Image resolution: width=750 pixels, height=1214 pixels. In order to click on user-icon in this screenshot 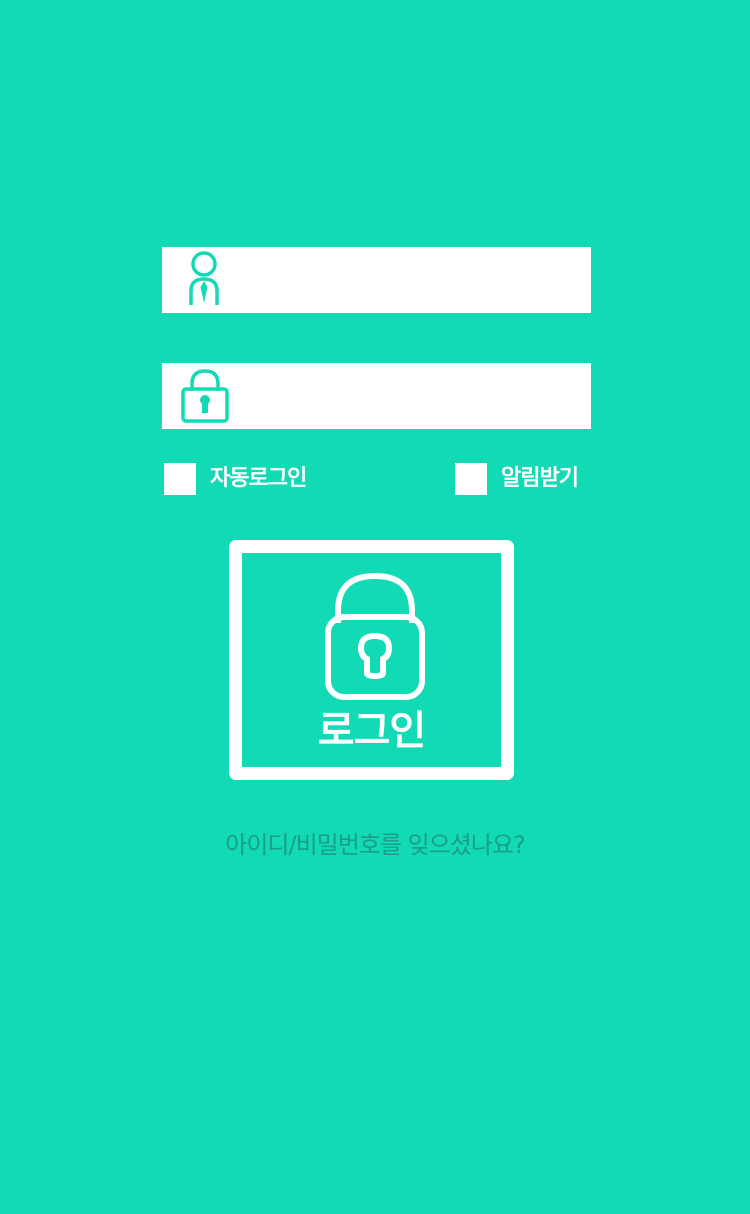, I will do `click(204, 278)`.